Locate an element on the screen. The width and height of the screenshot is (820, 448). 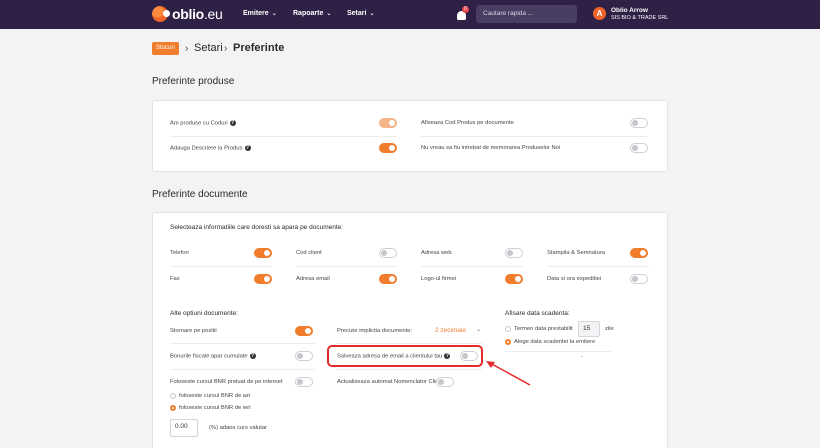
breadcrumb-setari: Setari is located at coordinates (208, 48).